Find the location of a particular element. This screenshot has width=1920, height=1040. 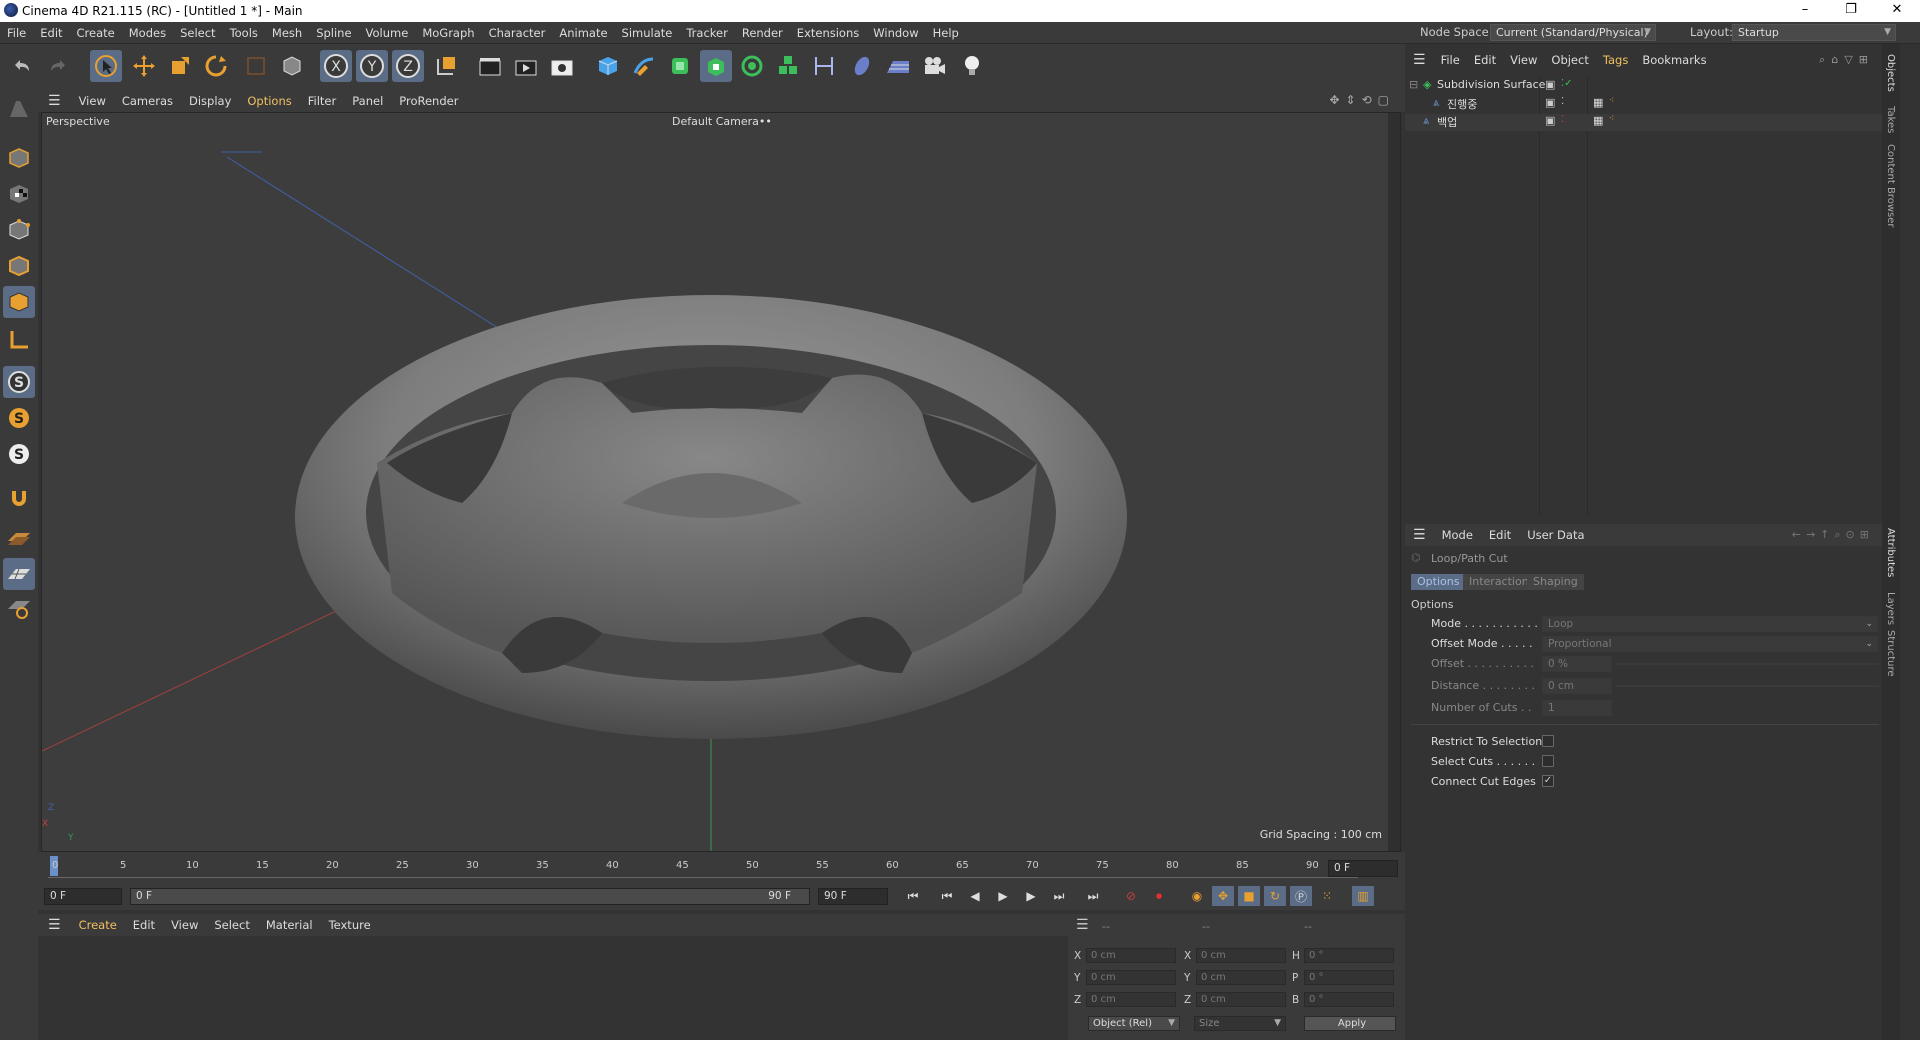

rot-p-field: 0 ° is located at coordinates (1349, 977).